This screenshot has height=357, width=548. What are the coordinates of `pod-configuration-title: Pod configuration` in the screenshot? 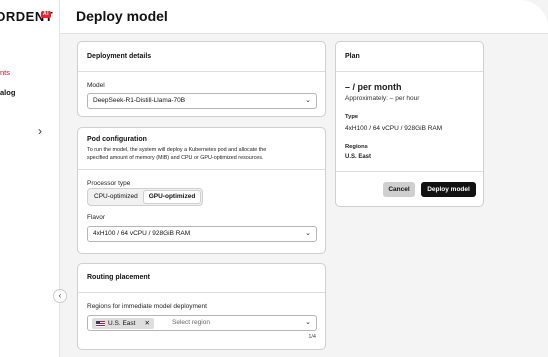 It's located at (117, 139).